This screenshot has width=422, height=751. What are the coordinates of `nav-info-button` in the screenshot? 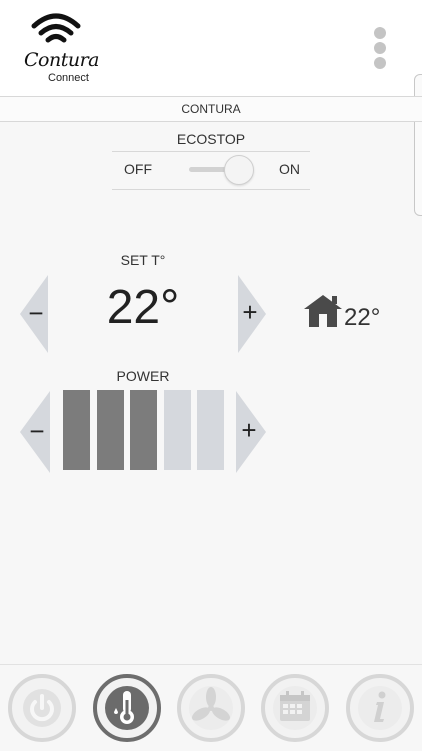 It's located at (380, 708).